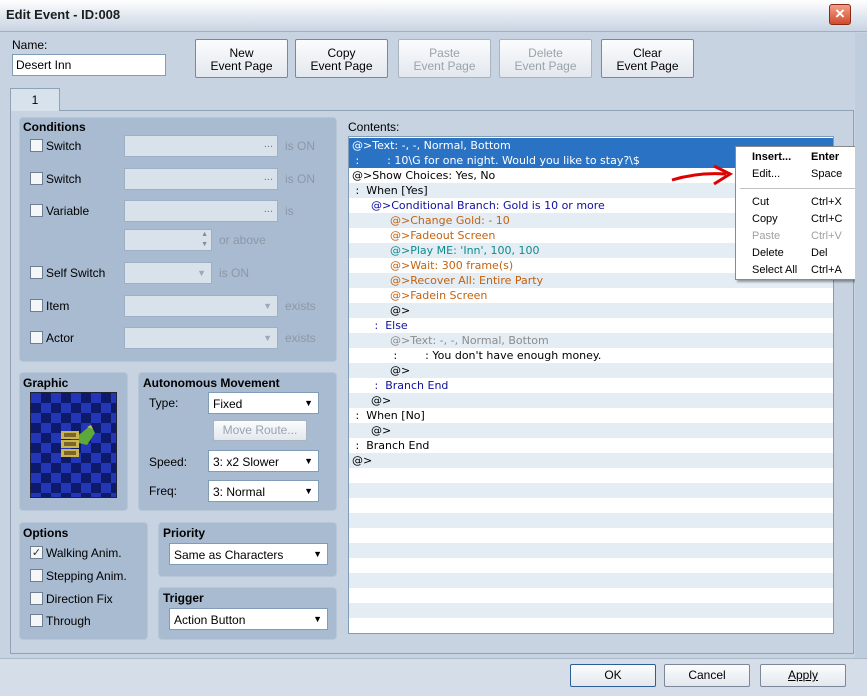  What do you see at coordinates (827, 219) in the screenshot?
I see `menu-item-shortcut: Ctrl+C` at bounding box center [827, 219].